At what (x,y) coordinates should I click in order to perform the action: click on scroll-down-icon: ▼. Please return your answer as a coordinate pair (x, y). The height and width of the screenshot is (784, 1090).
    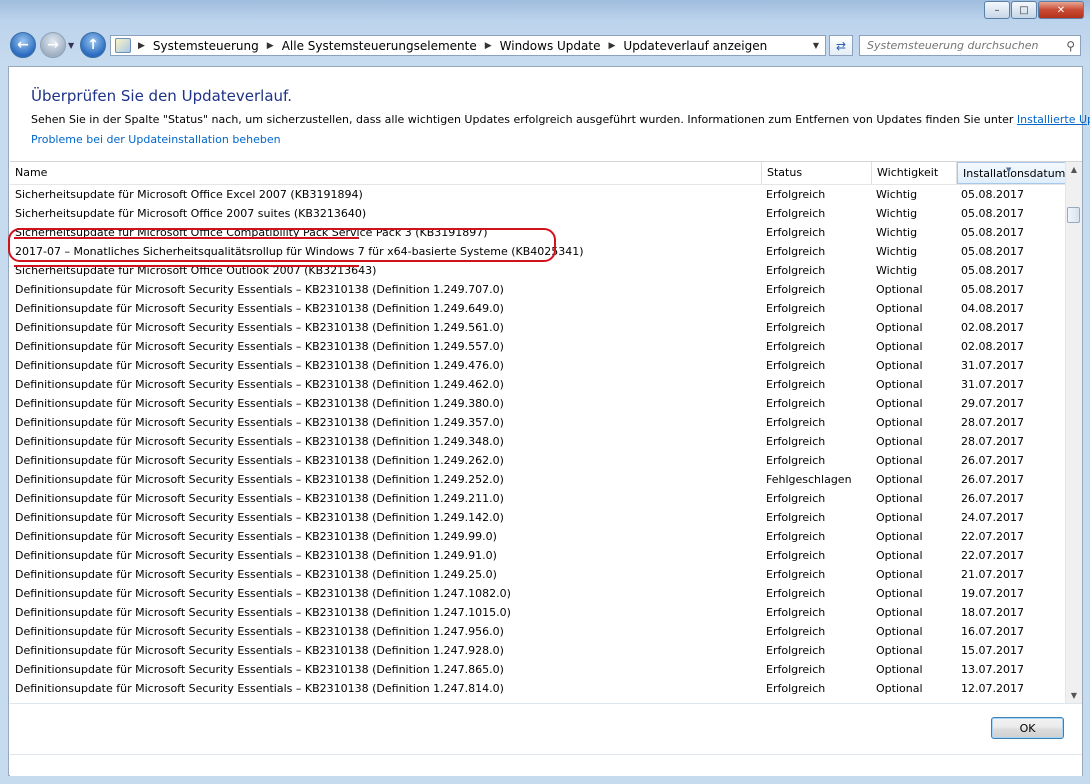
    Looking at the image, I should click on (1074, 696).